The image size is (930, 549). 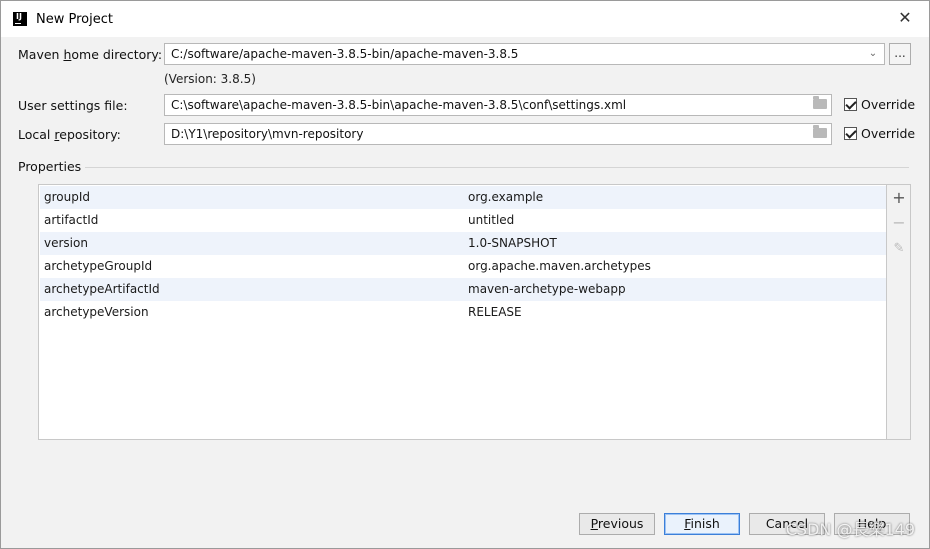 I want to click on properties-title: Properties, so click(x=50, y=166).